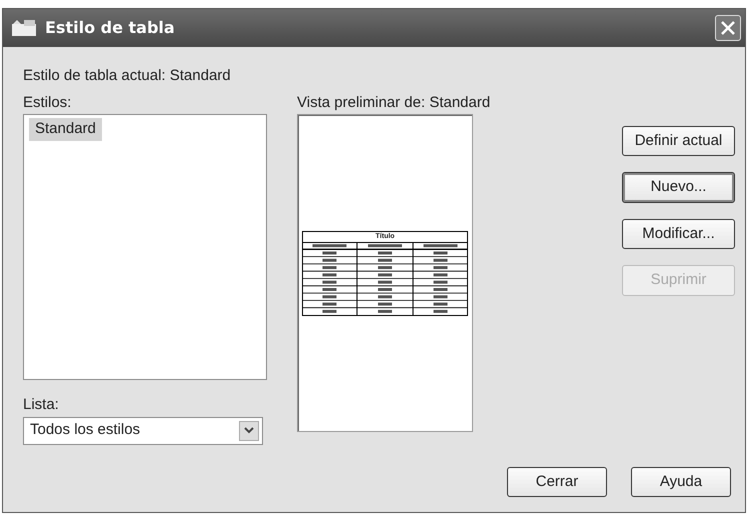  What do you see at coordinates (110, 28) in the screenshot?
I see `window-title: Estilo de tabla` at bounding box center [110, 28].